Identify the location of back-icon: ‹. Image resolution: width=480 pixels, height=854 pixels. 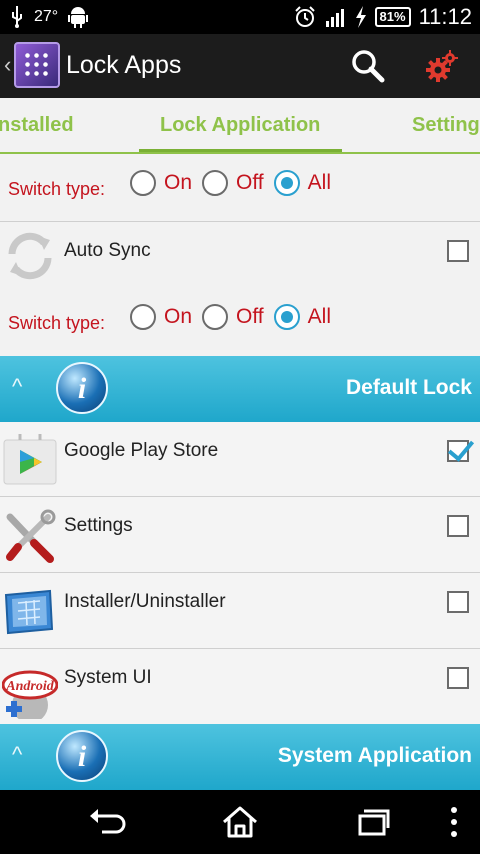
(7, 65).